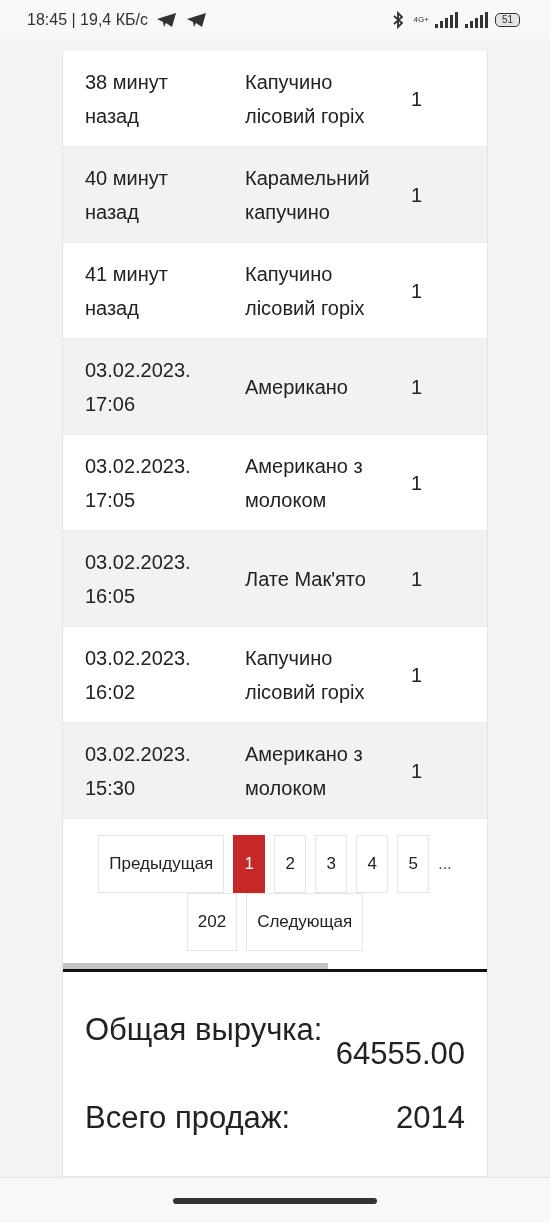 This screenshot has width=550, height=1223. Describe the element at coordinates (138, 579) in the screenshot. I see `sale-time: 03.02.2023. 16:05` at that location.